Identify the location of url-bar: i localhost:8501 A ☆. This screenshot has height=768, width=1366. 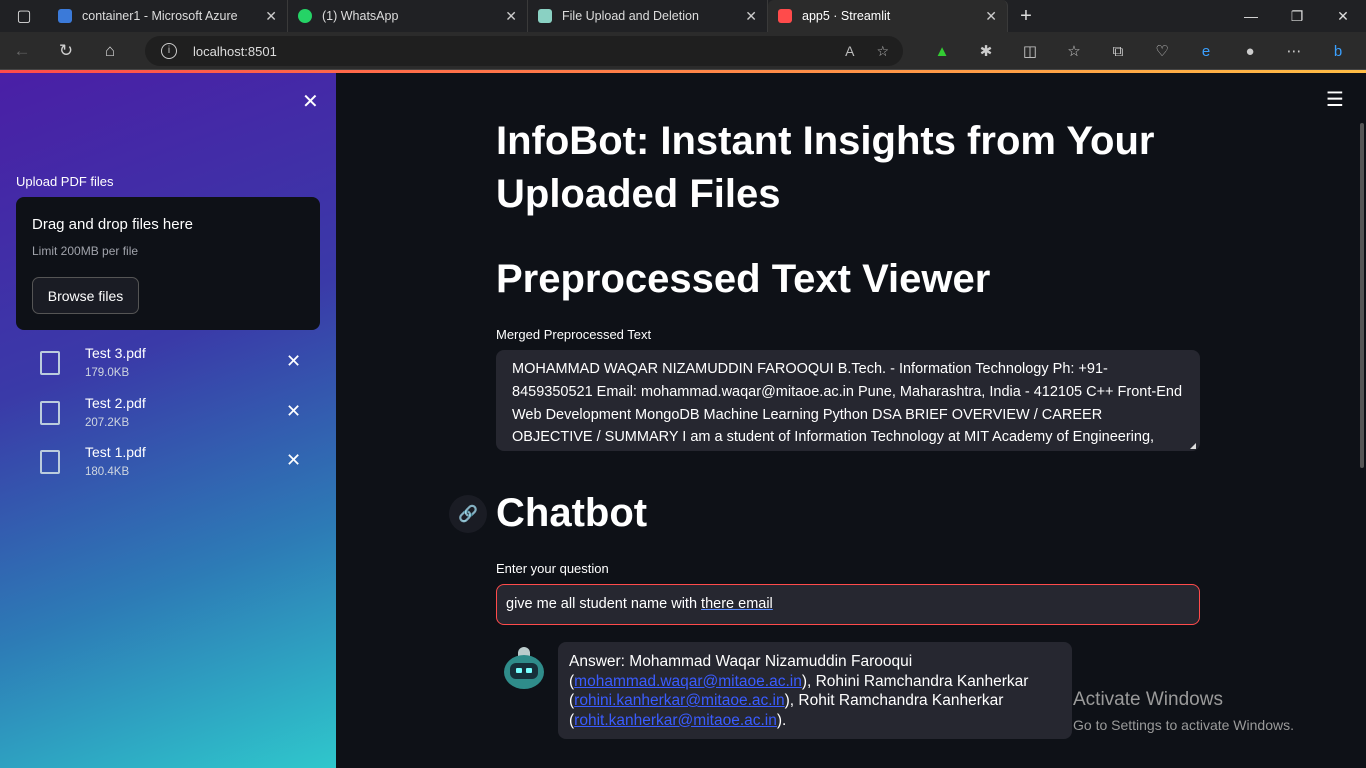
(524, 51).